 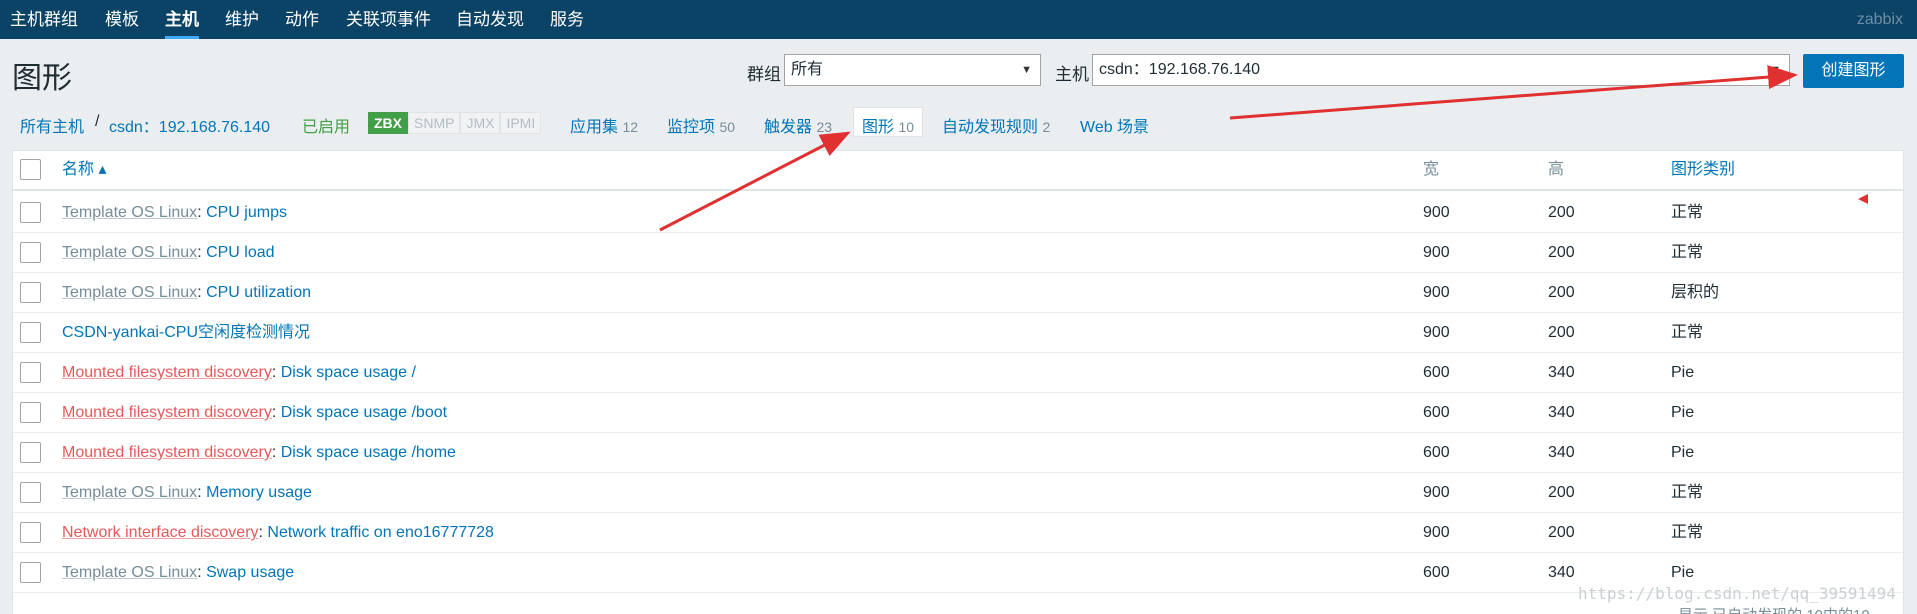 I want to click on nav-item-services: 服务, so click(x=567, y=19).